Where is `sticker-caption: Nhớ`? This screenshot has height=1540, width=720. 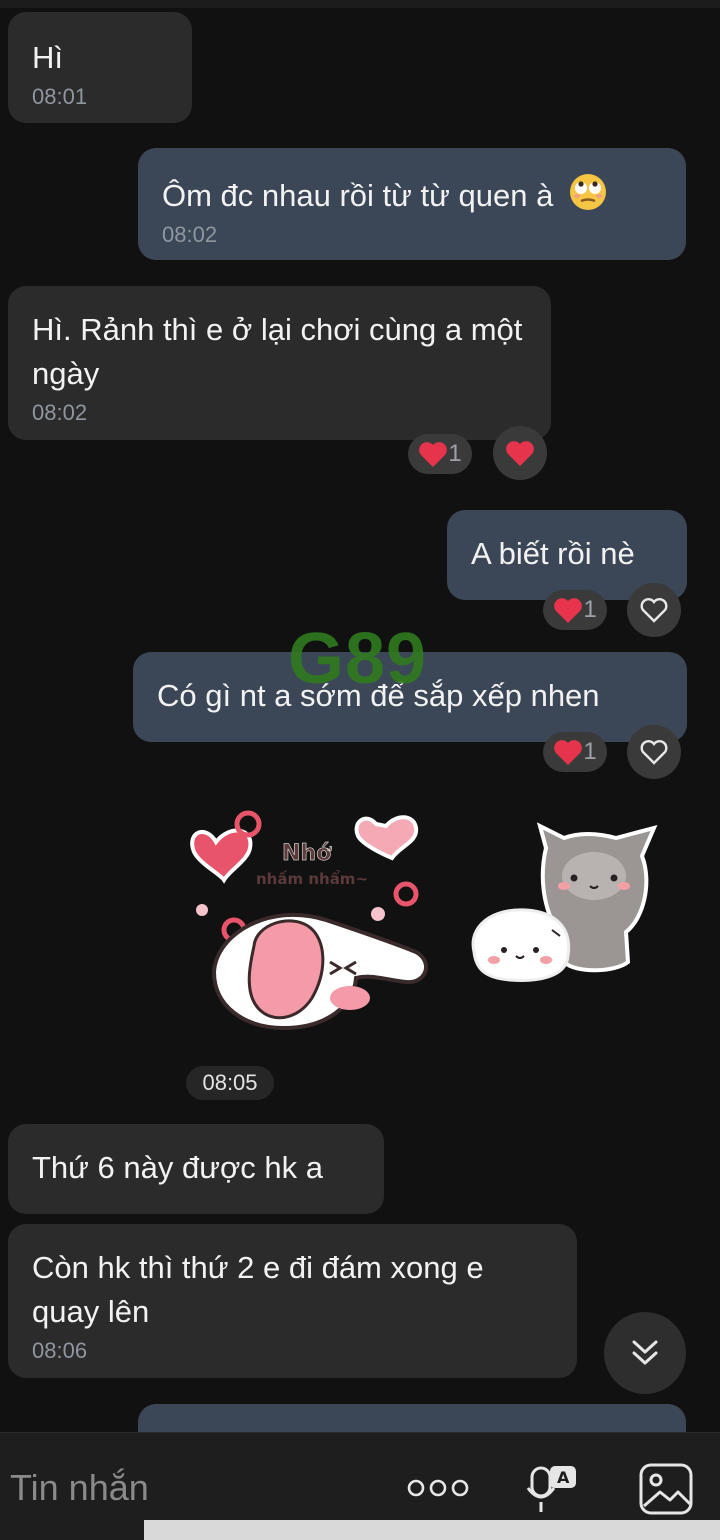
sticker-caption: Nhớ is located at coordinates (307, 853).